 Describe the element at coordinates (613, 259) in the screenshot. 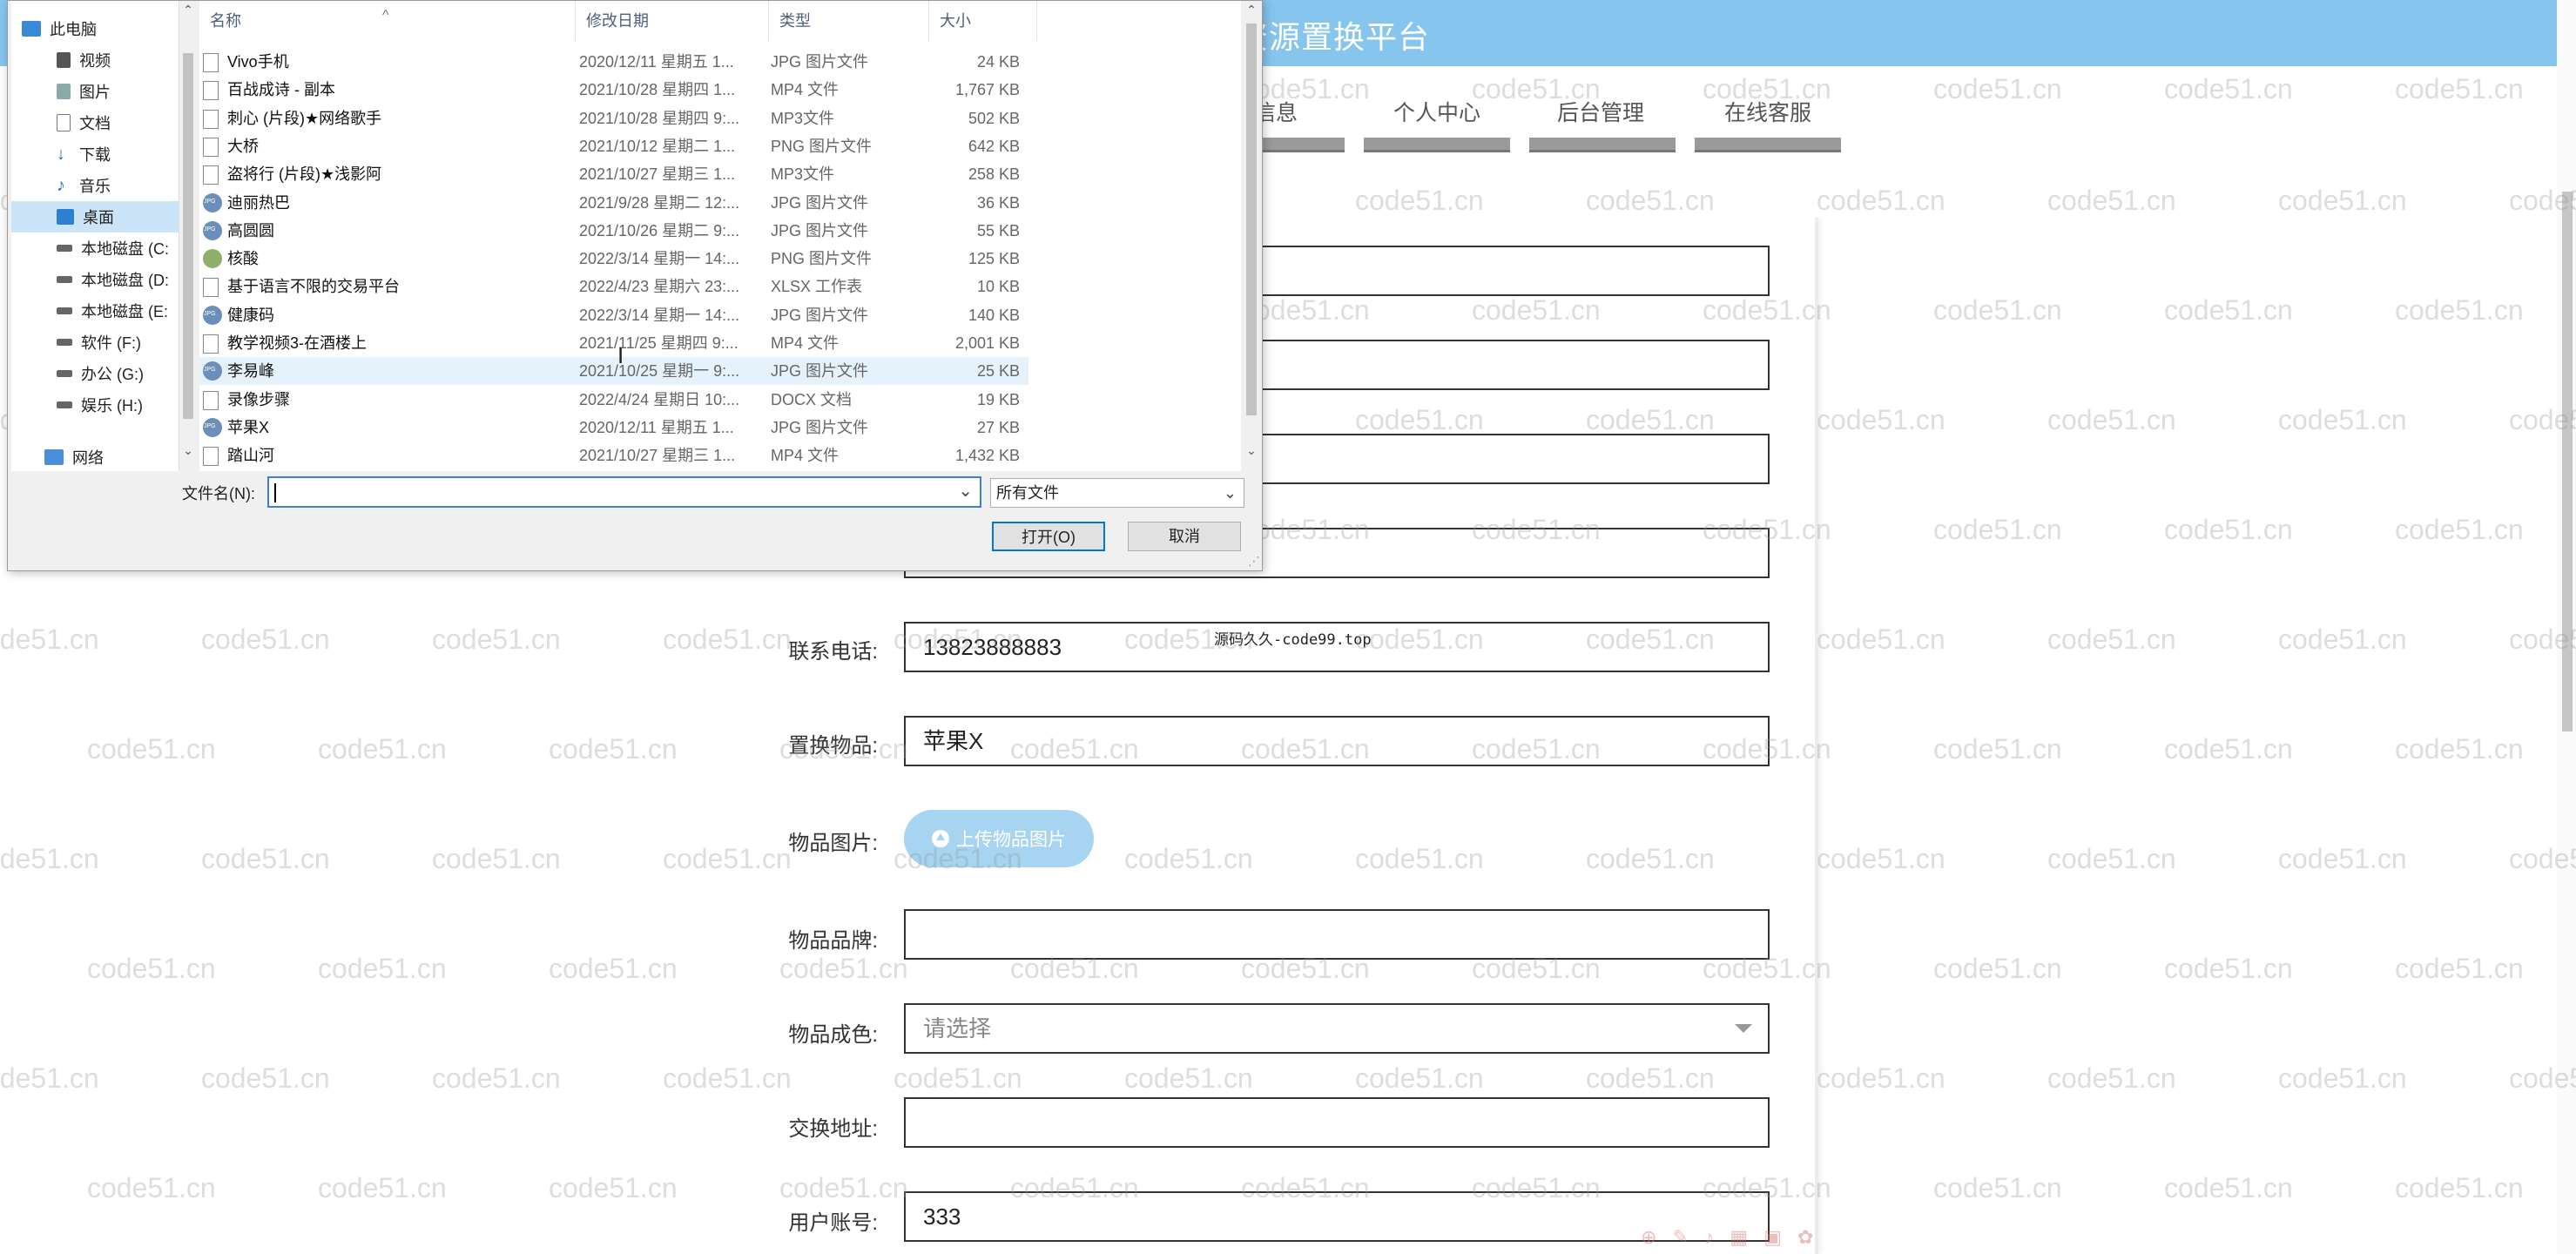

I see `file-row: 核酸 2022/3/14 星期一 14:... PNG 图片文件 125 KB` at that location.